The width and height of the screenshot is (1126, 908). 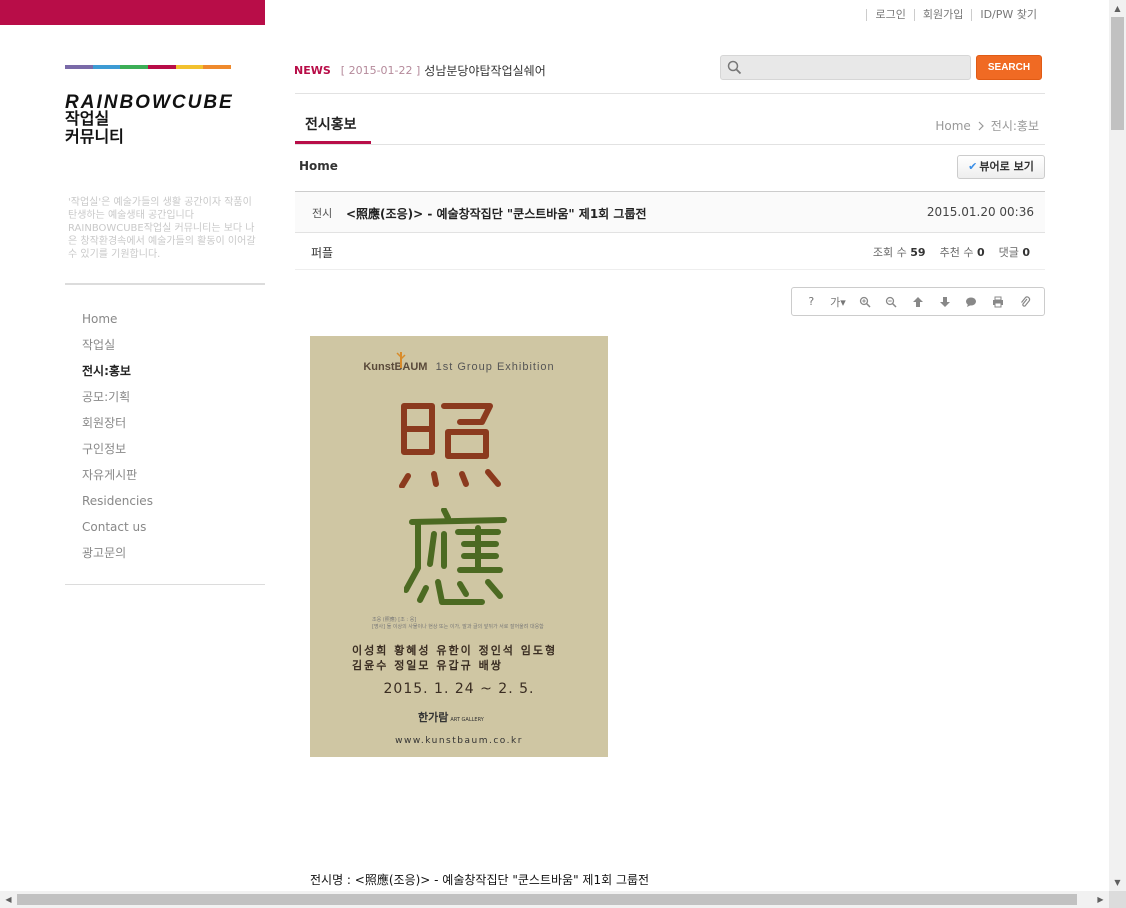 What do you see at coordinates (838, 302) in the screenshot?
I see `font-size-button: 가▾` at bounding box center [838, 302].